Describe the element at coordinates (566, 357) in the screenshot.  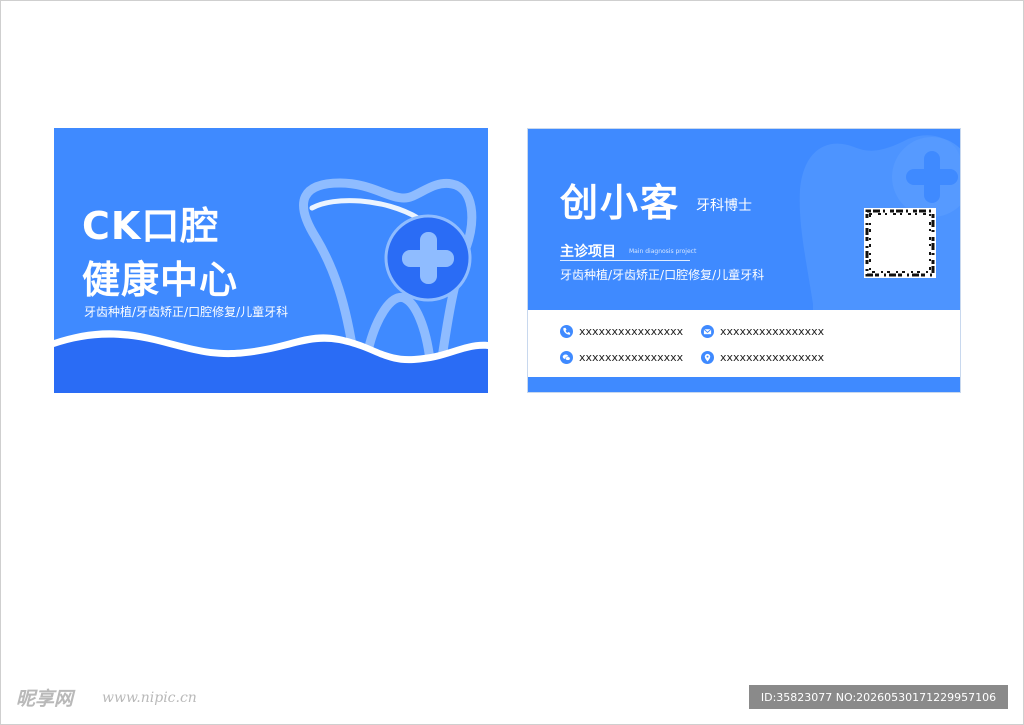
I see `wechat-icon` at that location.